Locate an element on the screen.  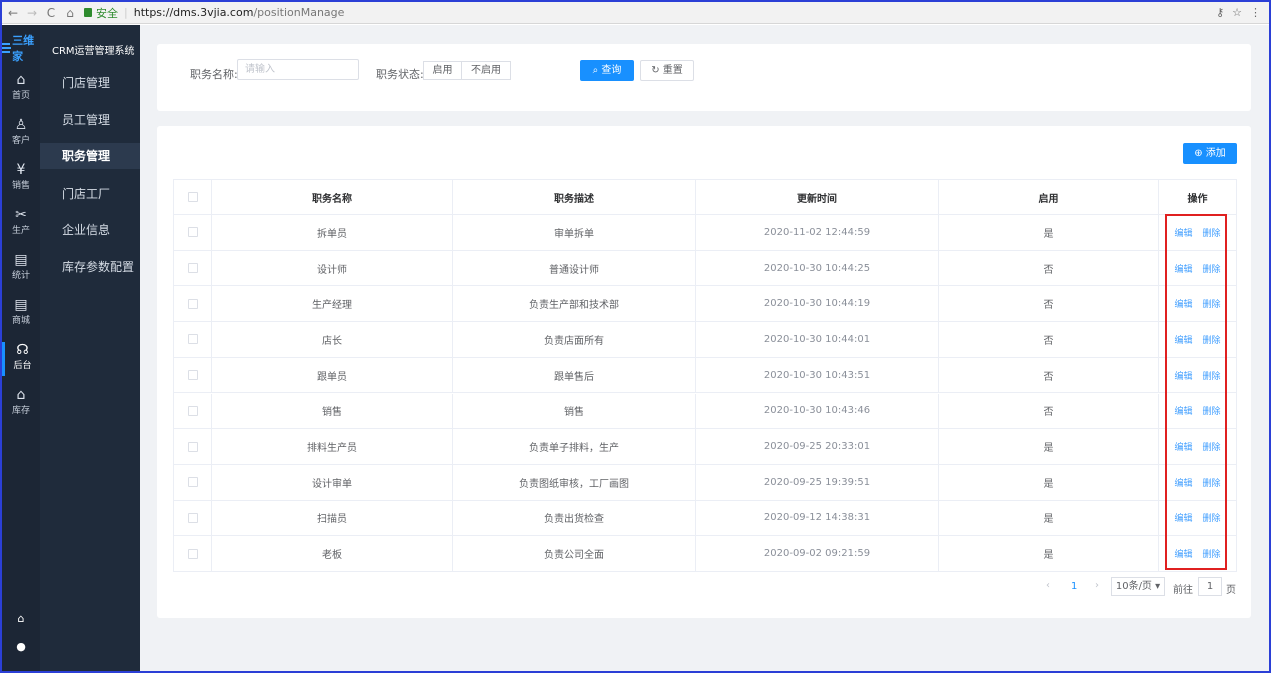
table-row: 扫描员 负责出货检查 2020-09-12 14:38:31 是 编辑 删除 is located at coordinates (705, 518).